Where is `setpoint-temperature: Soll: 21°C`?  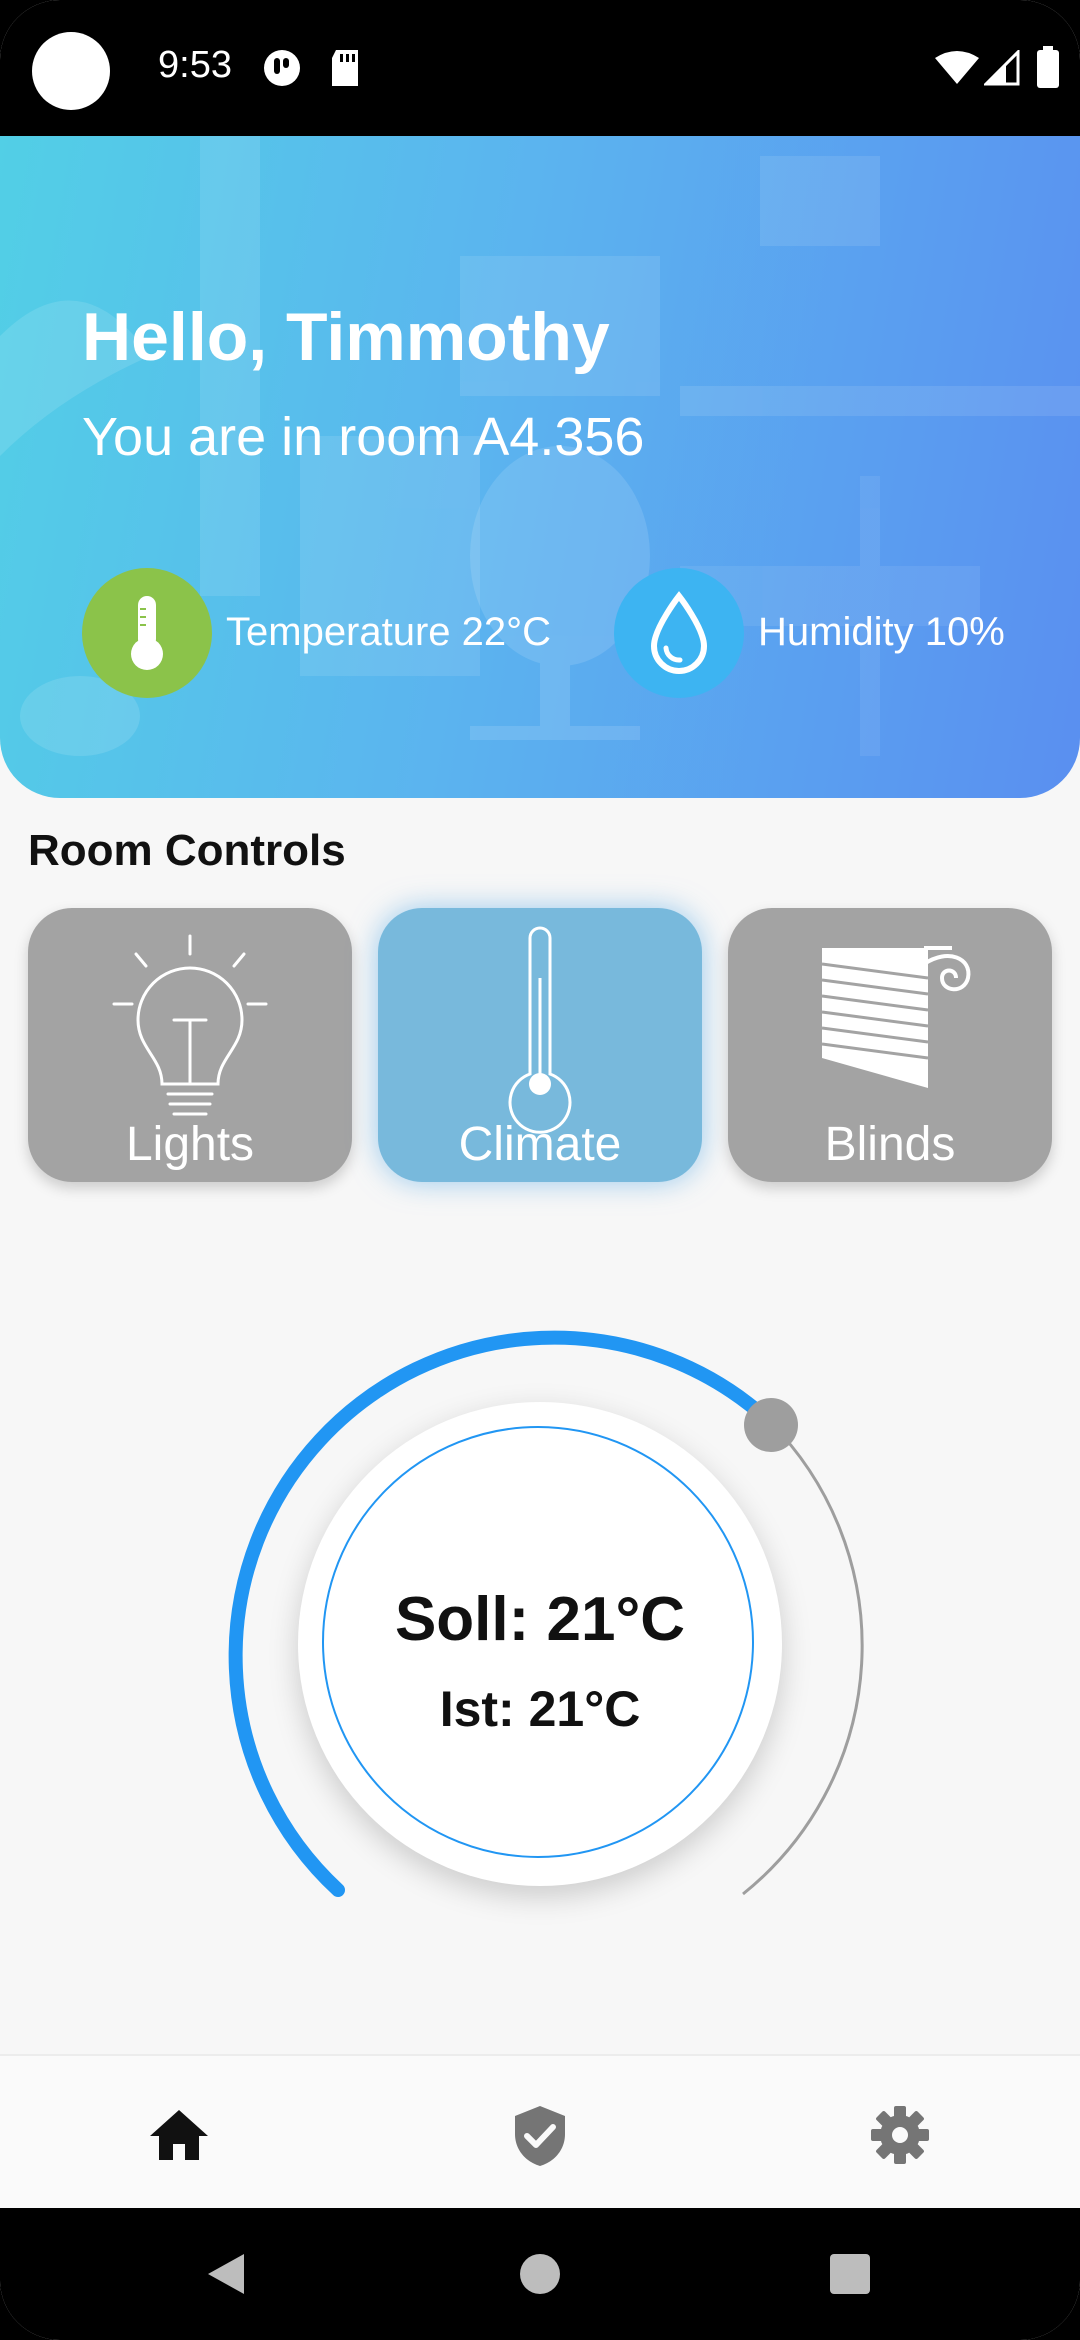 setpoint-temperature: Soll: 21°C is located at coordinates (540, 1619).